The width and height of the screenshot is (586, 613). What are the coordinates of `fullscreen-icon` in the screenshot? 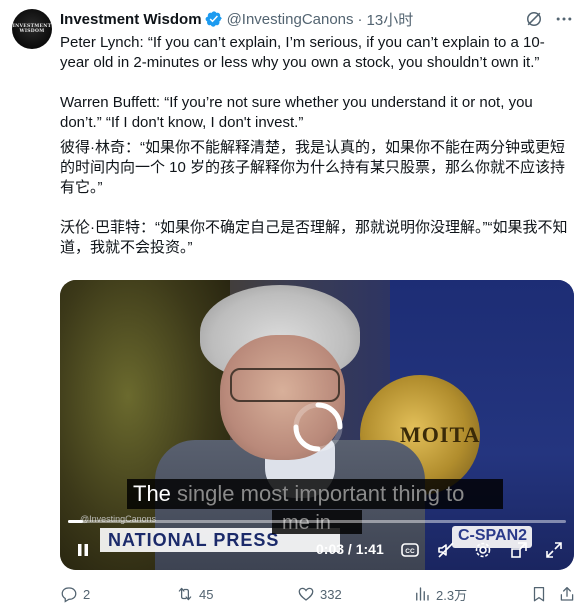 It's located at (554, 550).